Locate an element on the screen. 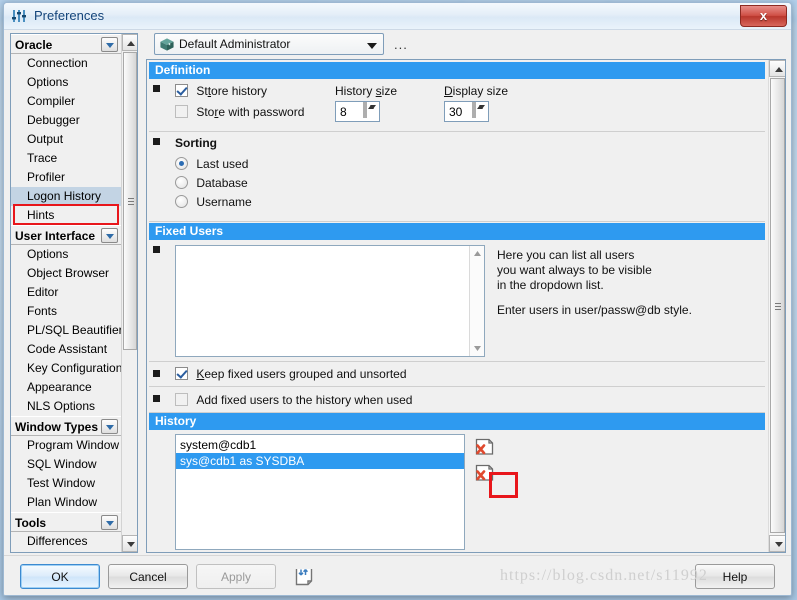 The height and width of the screenshot is (600, 797). display-size-spin-buttons is located at coordinates (479, 111).